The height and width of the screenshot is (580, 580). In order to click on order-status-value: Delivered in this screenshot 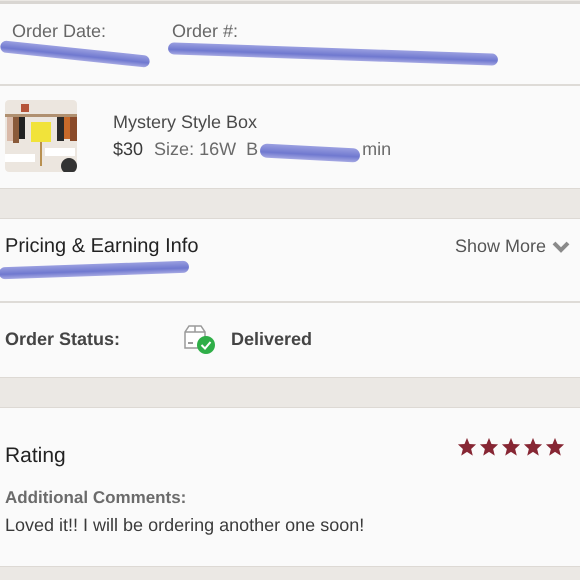, I will do `click(271, 339)`.